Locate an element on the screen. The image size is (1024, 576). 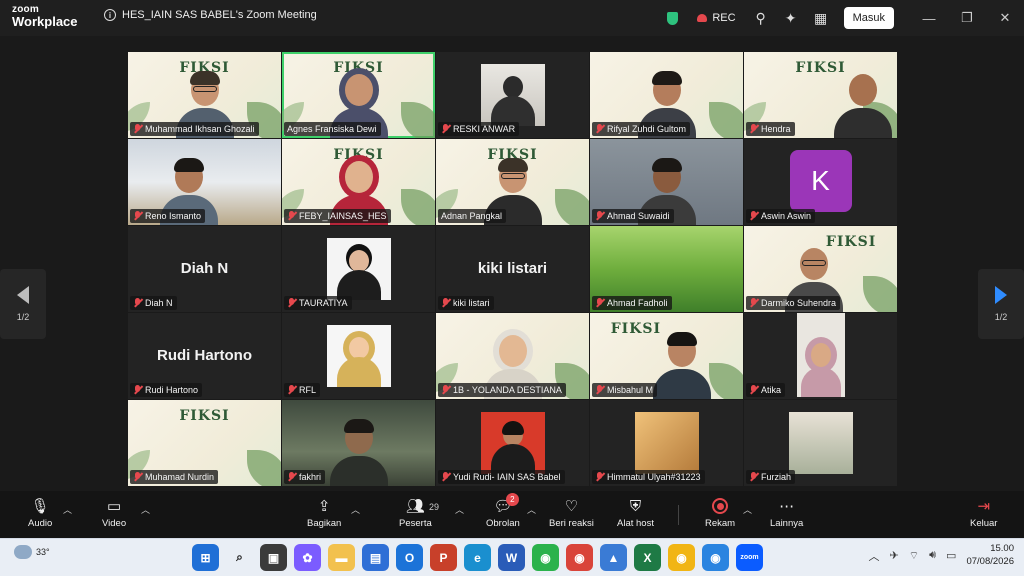
participant-name: fakhri is located at coordinates (310, 477).